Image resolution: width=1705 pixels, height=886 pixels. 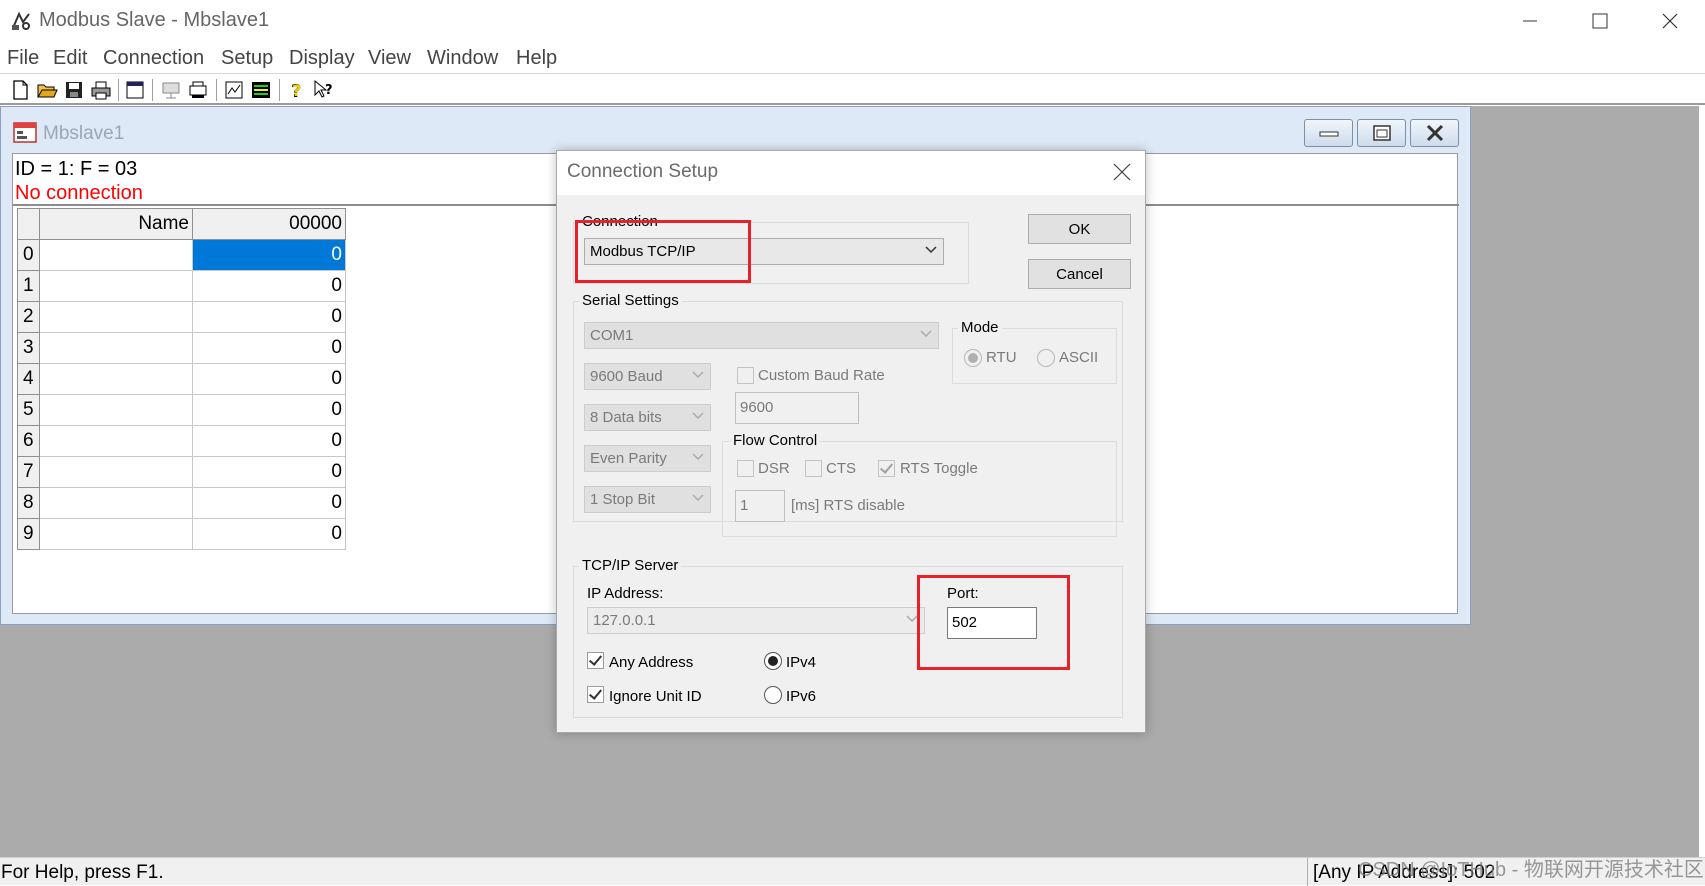 I want to click on menu-edit: Edit, so click(x=70, y=58).